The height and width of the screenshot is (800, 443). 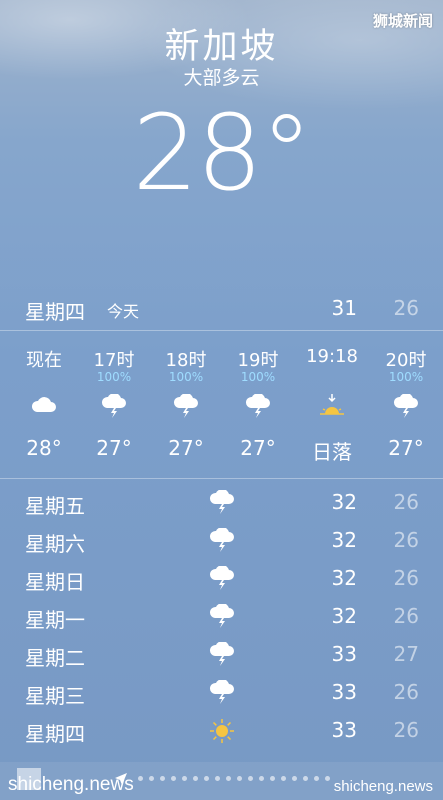 What do you see at coordinates (332, 356) in the screenshot?
I see `hour-label: 19:18` at bounding box center [332, 356].